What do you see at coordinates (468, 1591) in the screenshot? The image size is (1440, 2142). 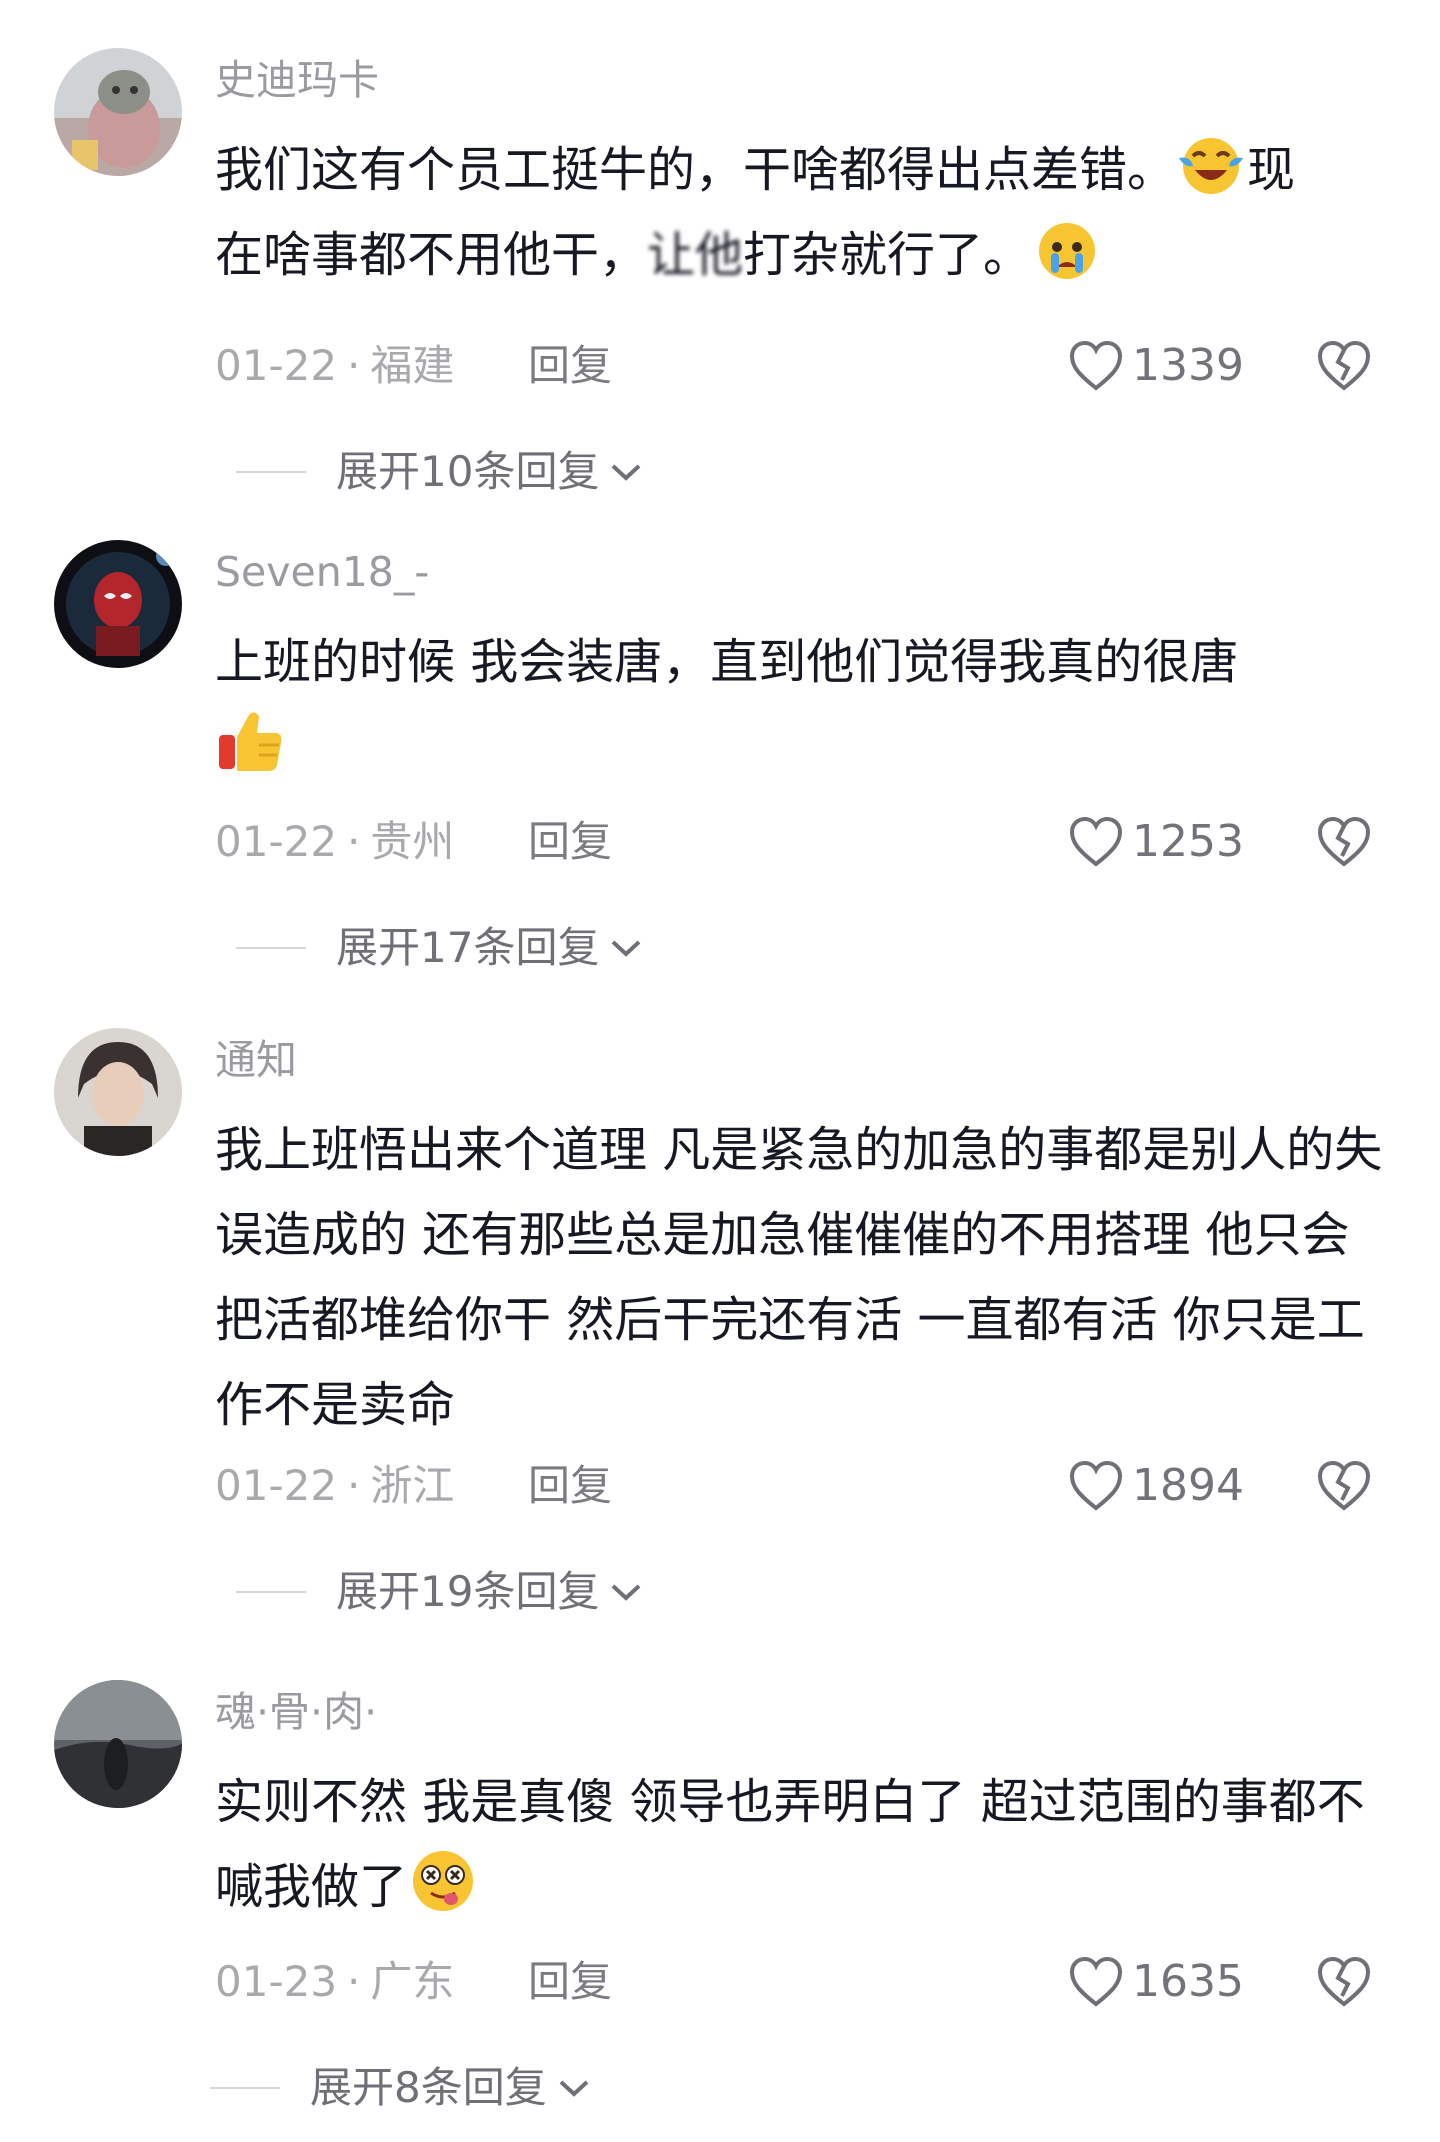 I see `expand-replies-label: 展开19条回复` at bounding box center [468, 1591].